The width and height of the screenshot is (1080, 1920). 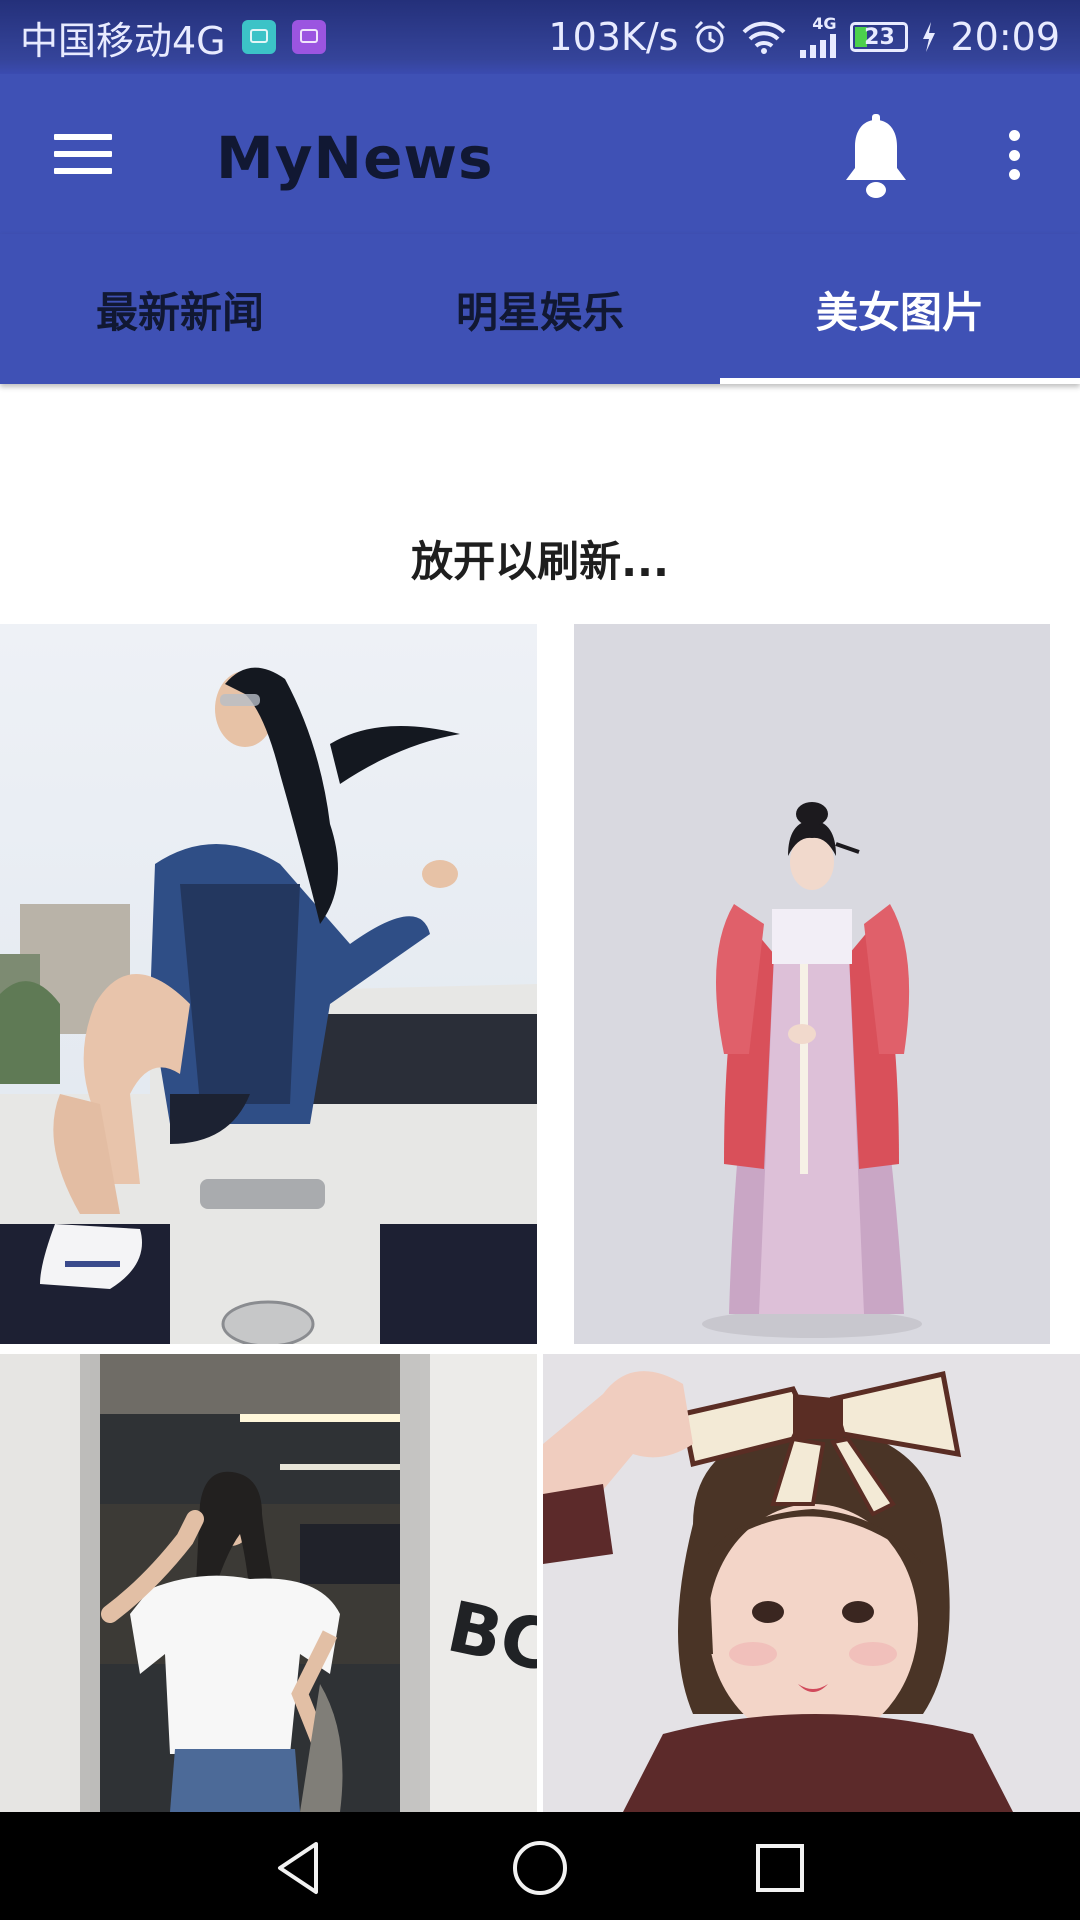 What do you see at coordinates (1005, 37) in the screenshot?
I see `clock: 20:09` at bounding box center [1005, 37].